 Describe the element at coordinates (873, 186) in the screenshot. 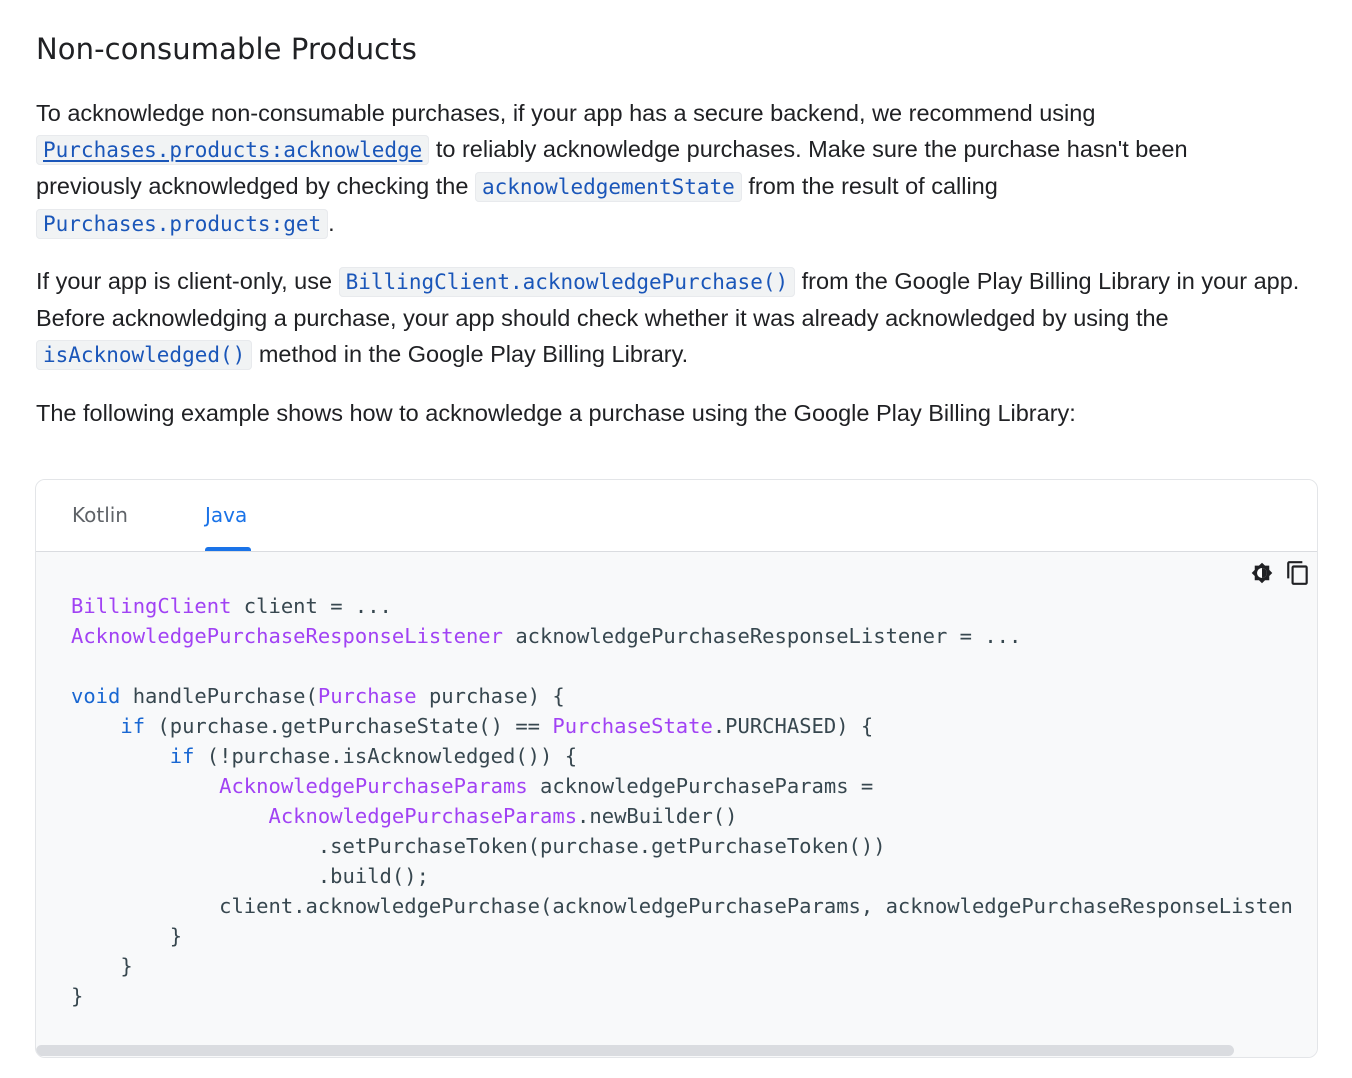

I see `paragraph-text: from the result of calling` at that location.